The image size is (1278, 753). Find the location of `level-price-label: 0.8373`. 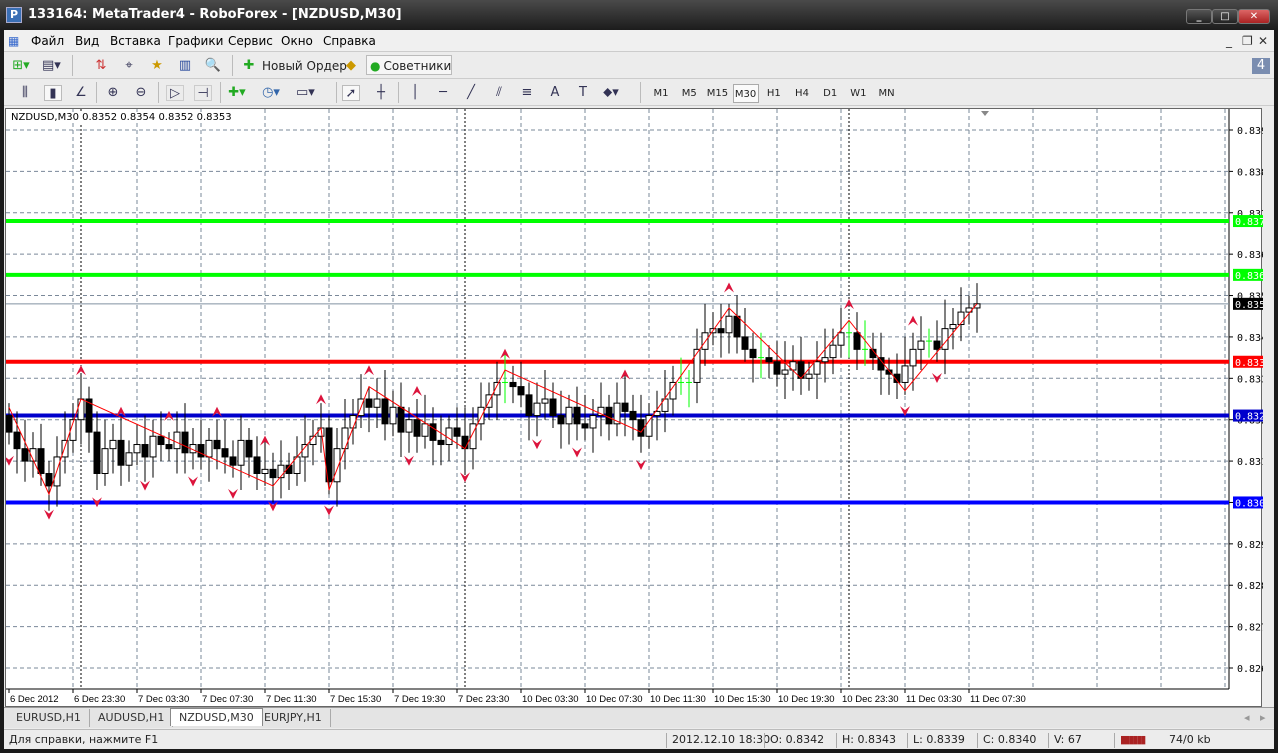

level-price-label: 0.8373 is located at coordinates (1249, 222).